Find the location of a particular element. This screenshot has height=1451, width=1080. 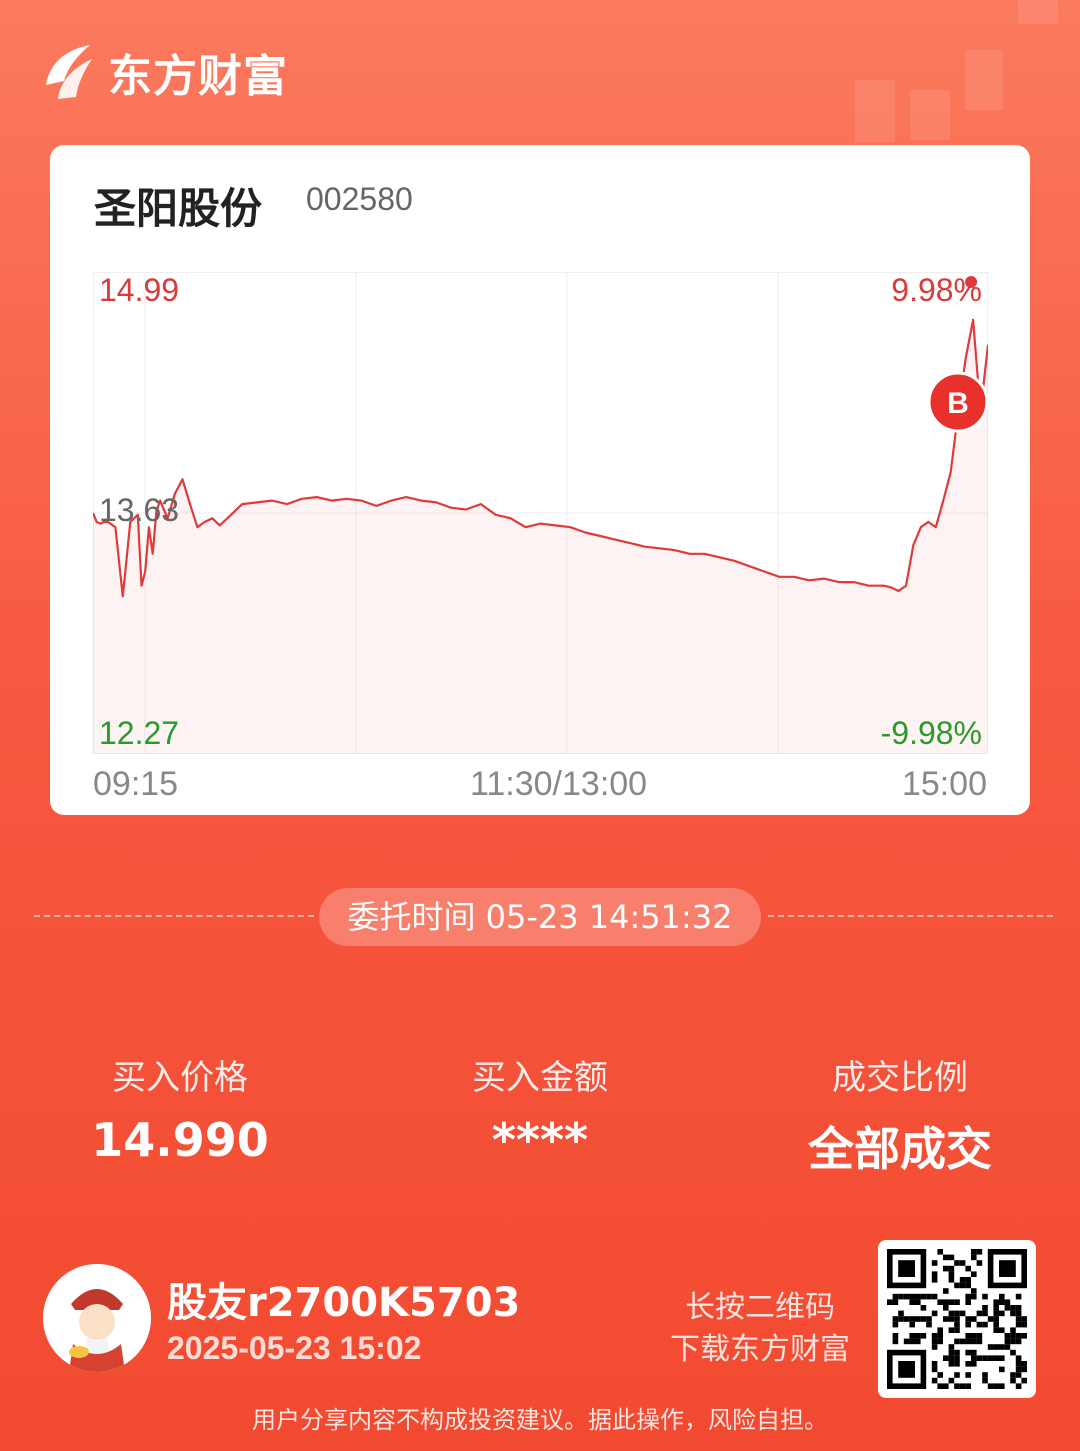

svg-text: B is located at coordinates (958, 403).